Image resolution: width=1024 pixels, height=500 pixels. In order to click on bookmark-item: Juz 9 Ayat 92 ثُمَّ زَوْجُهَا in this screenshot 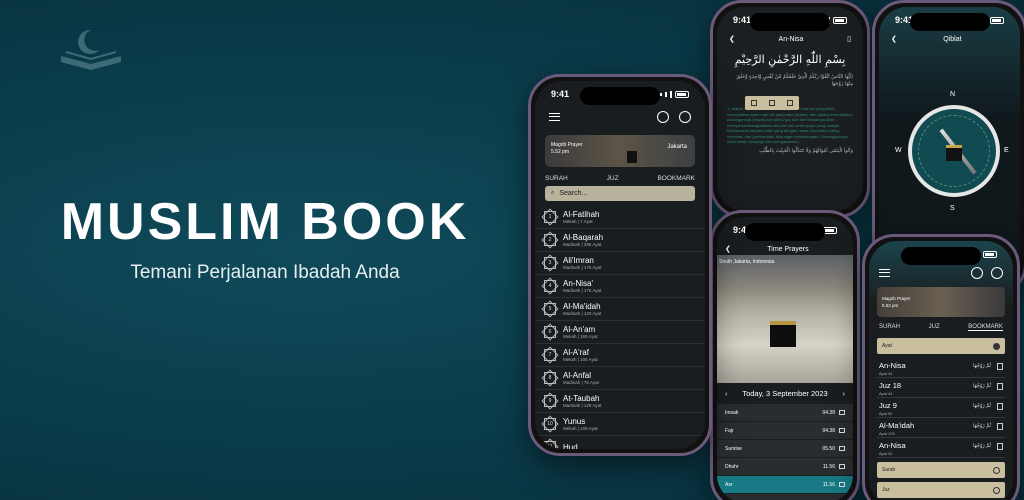, I will do `click(941, 408)`.